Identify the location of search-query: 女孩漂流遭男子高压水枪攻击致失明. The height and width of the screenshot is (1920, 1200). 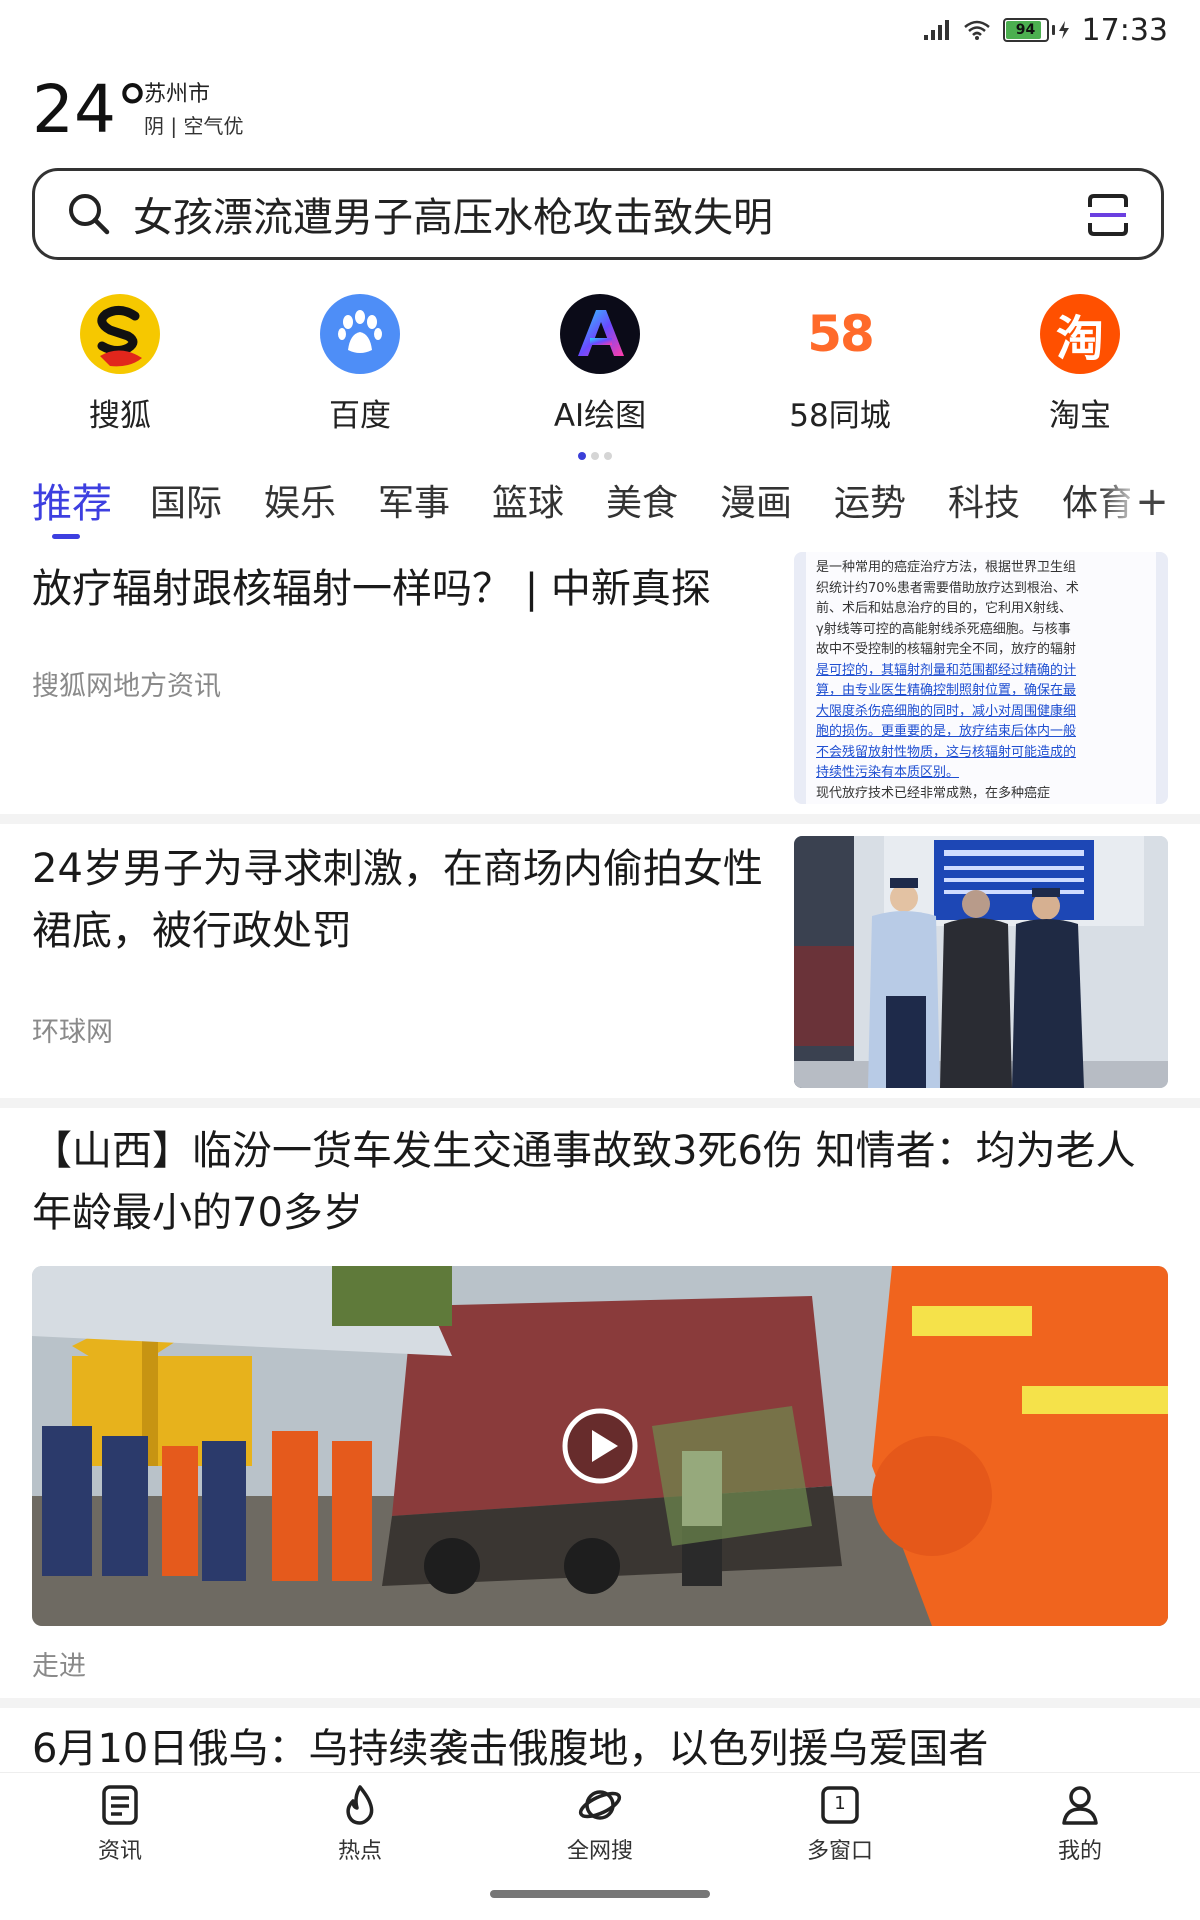
(453, 218).